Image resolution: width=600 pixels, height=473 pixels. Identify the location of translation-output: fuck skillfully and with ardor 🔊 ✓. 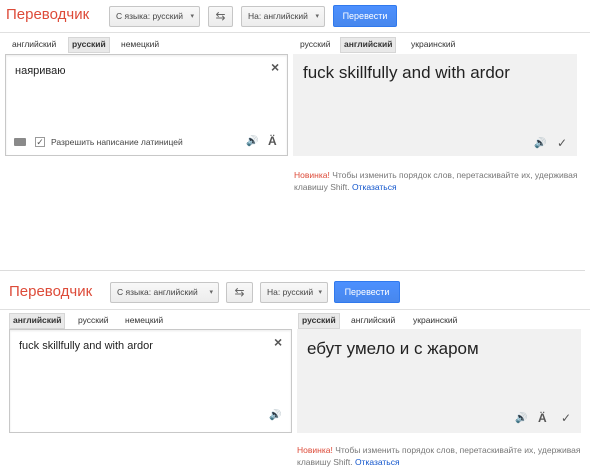
(435, 105).